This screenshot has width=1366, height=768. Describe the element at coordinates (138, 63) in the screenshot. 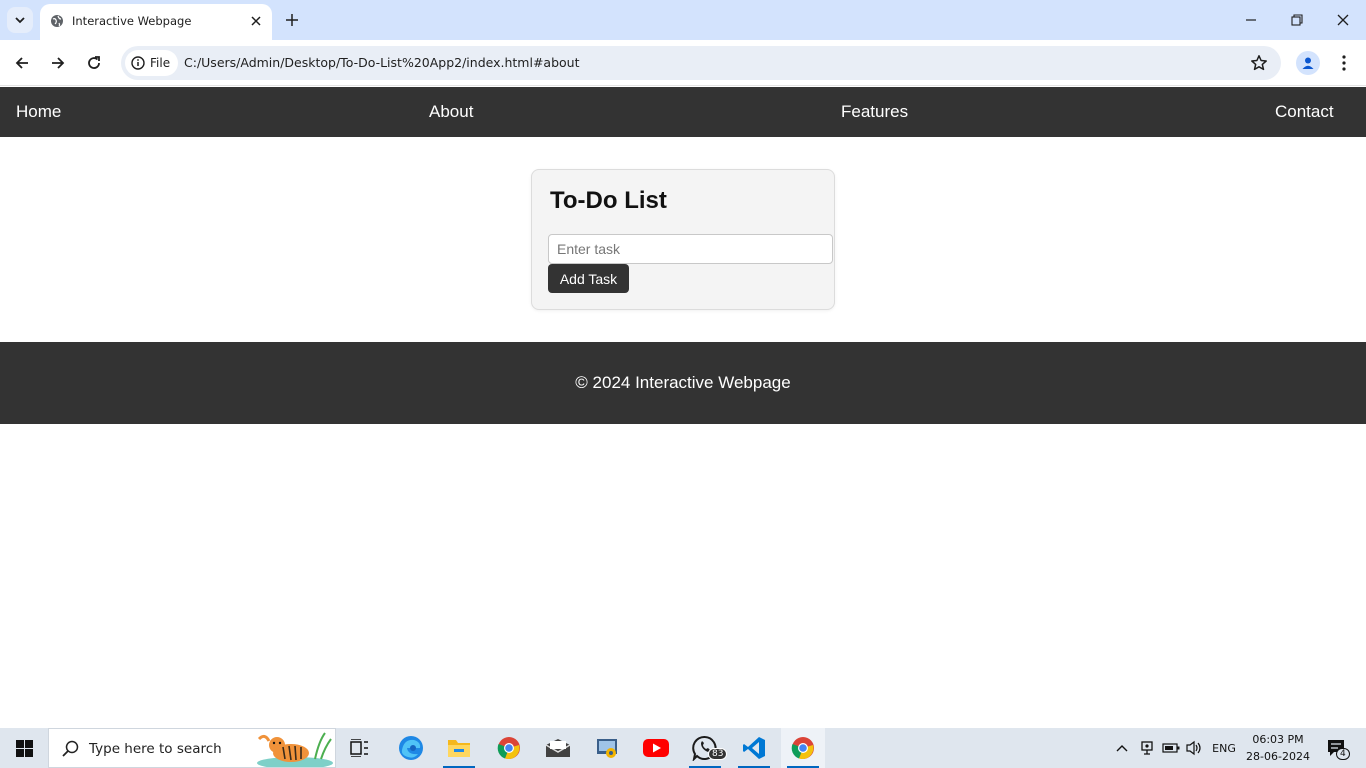

I see `info-icon` at that location.